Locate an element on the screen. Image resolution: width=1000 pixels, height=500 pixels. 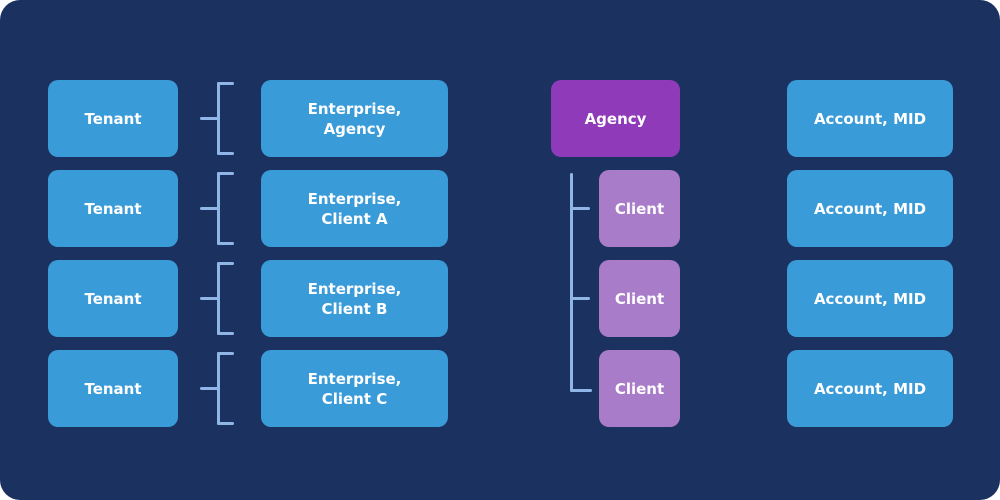
enterprise-box: Enterprise, Client A is located at coordinates (354, 208).